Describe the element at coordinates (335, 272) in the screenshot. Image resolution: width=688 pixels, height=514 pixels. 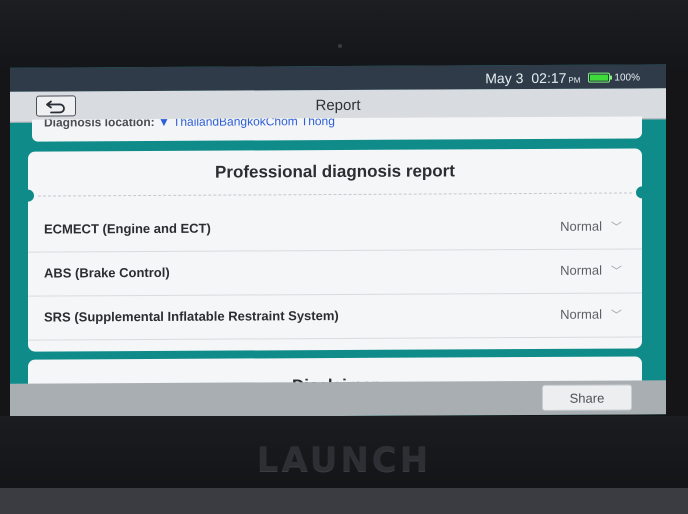
I see `system-row-abs: ABS (Brake Control) Normal ﹀` at that location.